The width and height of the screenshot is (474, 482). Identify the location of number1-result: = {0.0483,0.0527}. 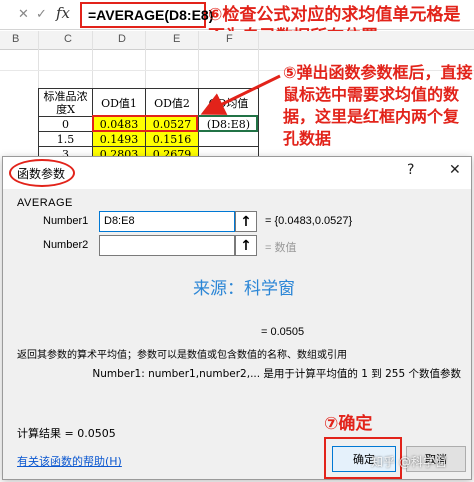
(309, 221).